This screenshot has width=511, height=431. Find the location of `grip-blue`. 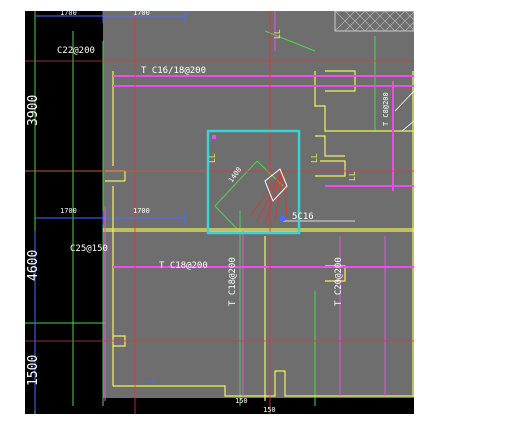

grip-blue is located at coordinates (282, 218).